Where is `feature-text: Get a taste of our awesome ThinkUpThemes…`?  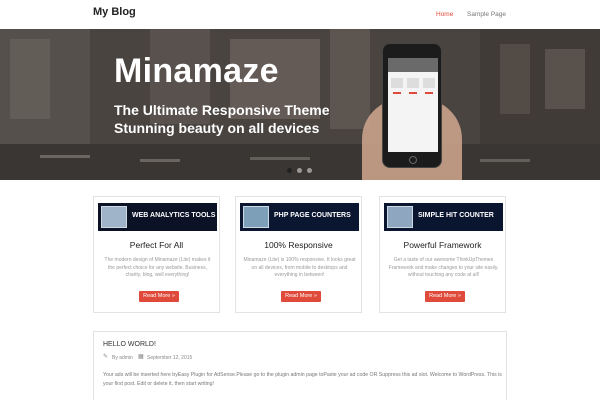 feature-text: Get a taste of our awesome ThinkUpThemes… is located at coordinates (443, 267).